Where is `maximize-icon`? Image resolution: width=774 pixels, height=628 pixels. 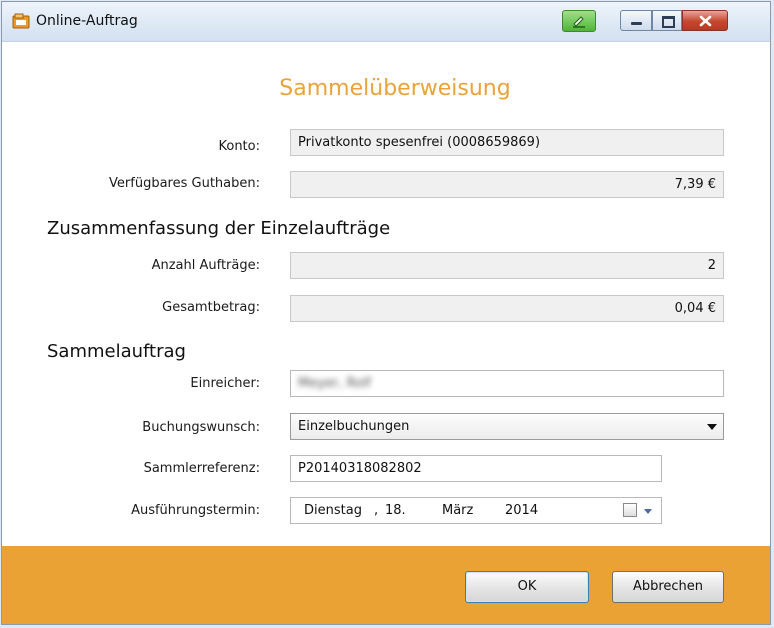
maximize-icon is located at coordinates (668, 22).